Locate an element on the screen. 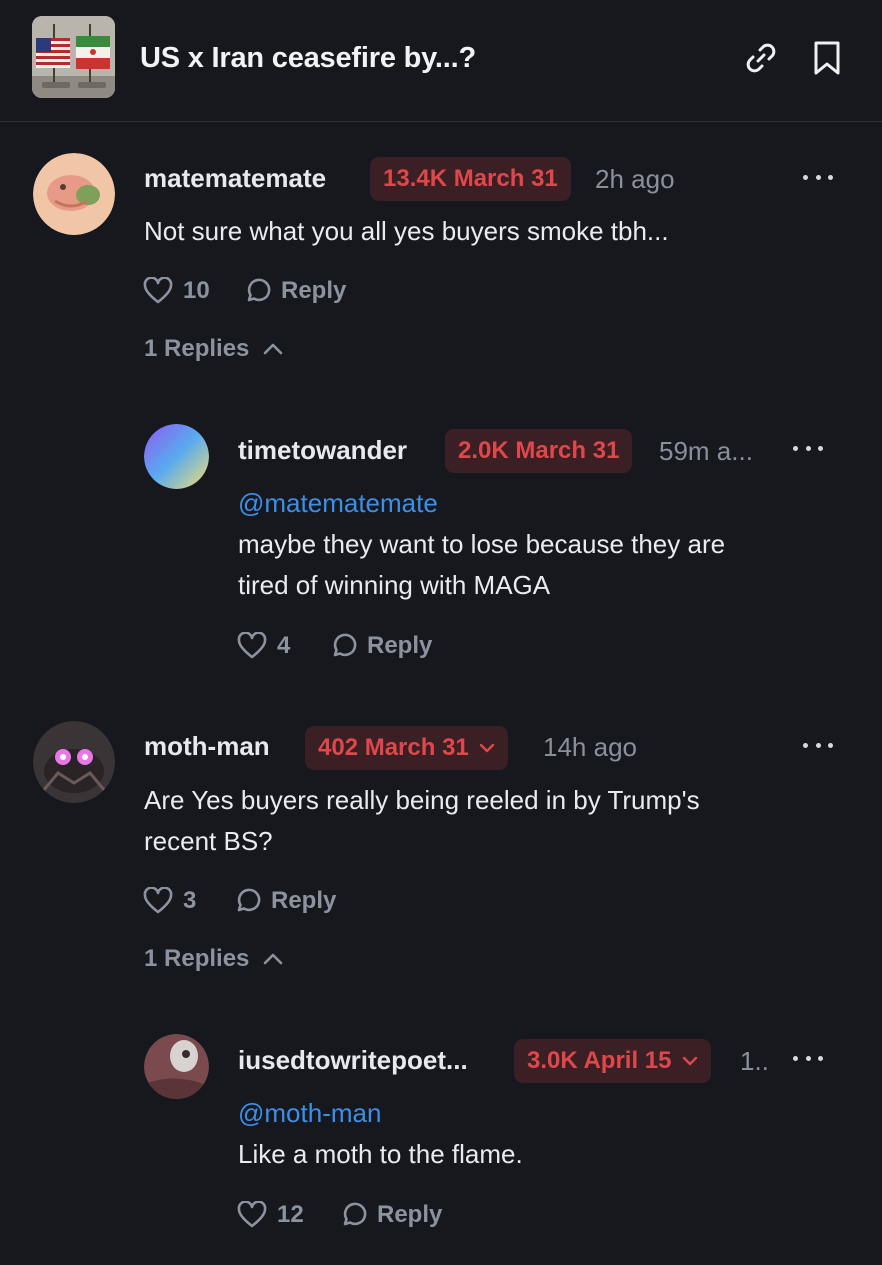  market-thumbnail is located at coordinates (73, 57).